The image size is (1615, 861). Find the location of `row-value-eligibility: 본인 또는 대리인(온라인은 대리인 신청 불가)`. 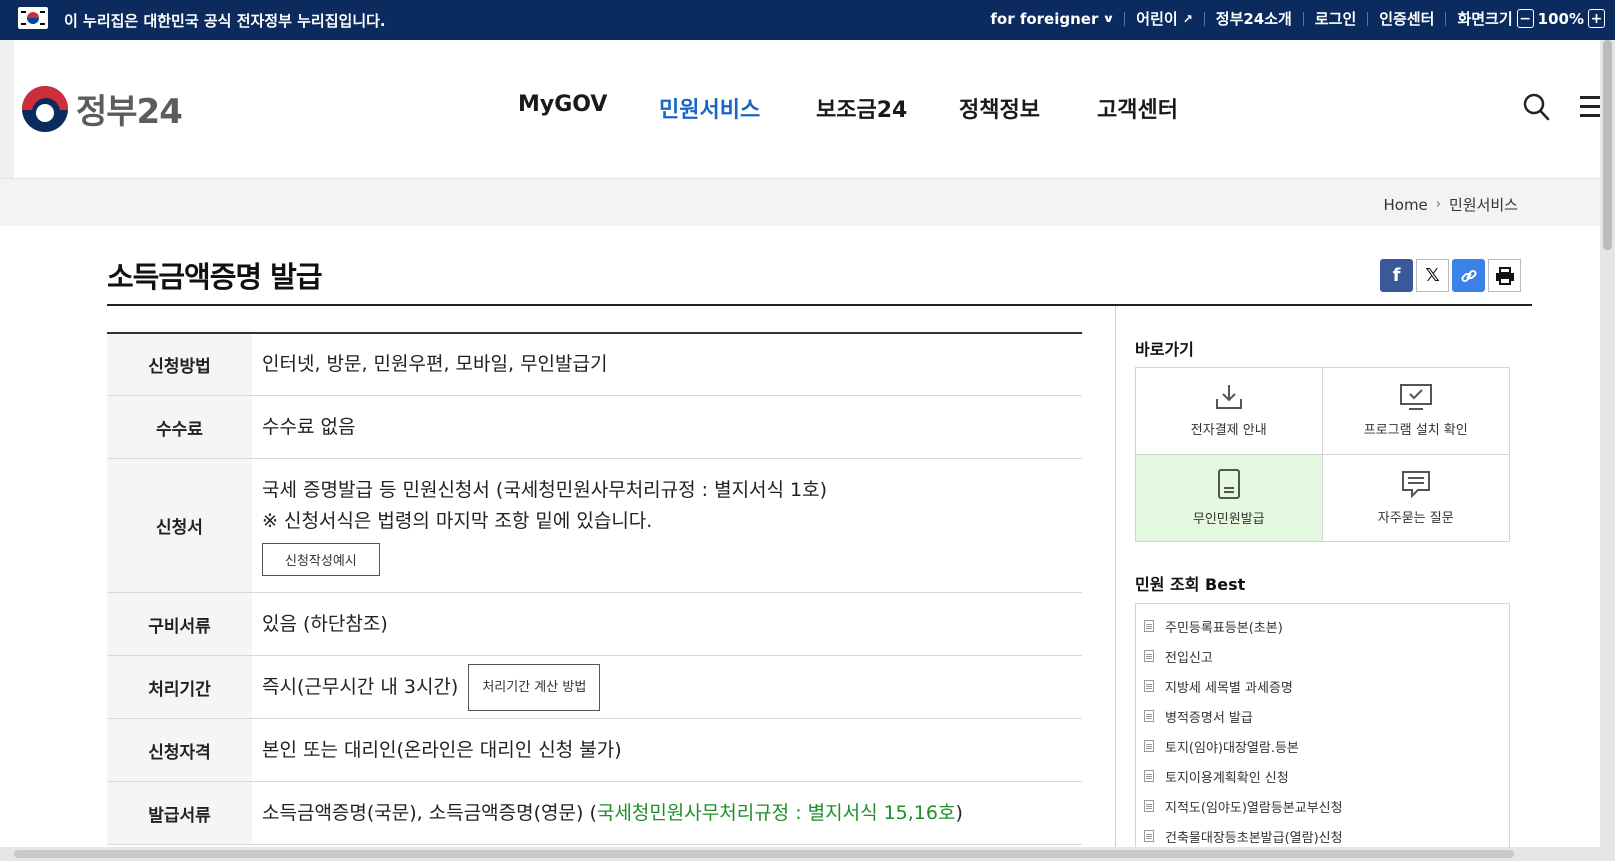

row-value-eligibility: 본인 또는 대리인(온라인은 대리인 신청 불가) is located at coordinates (442, 749).